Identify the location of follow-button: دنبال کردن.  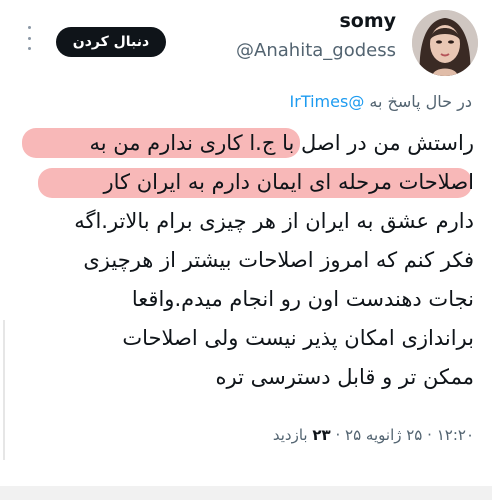
(111, 42).